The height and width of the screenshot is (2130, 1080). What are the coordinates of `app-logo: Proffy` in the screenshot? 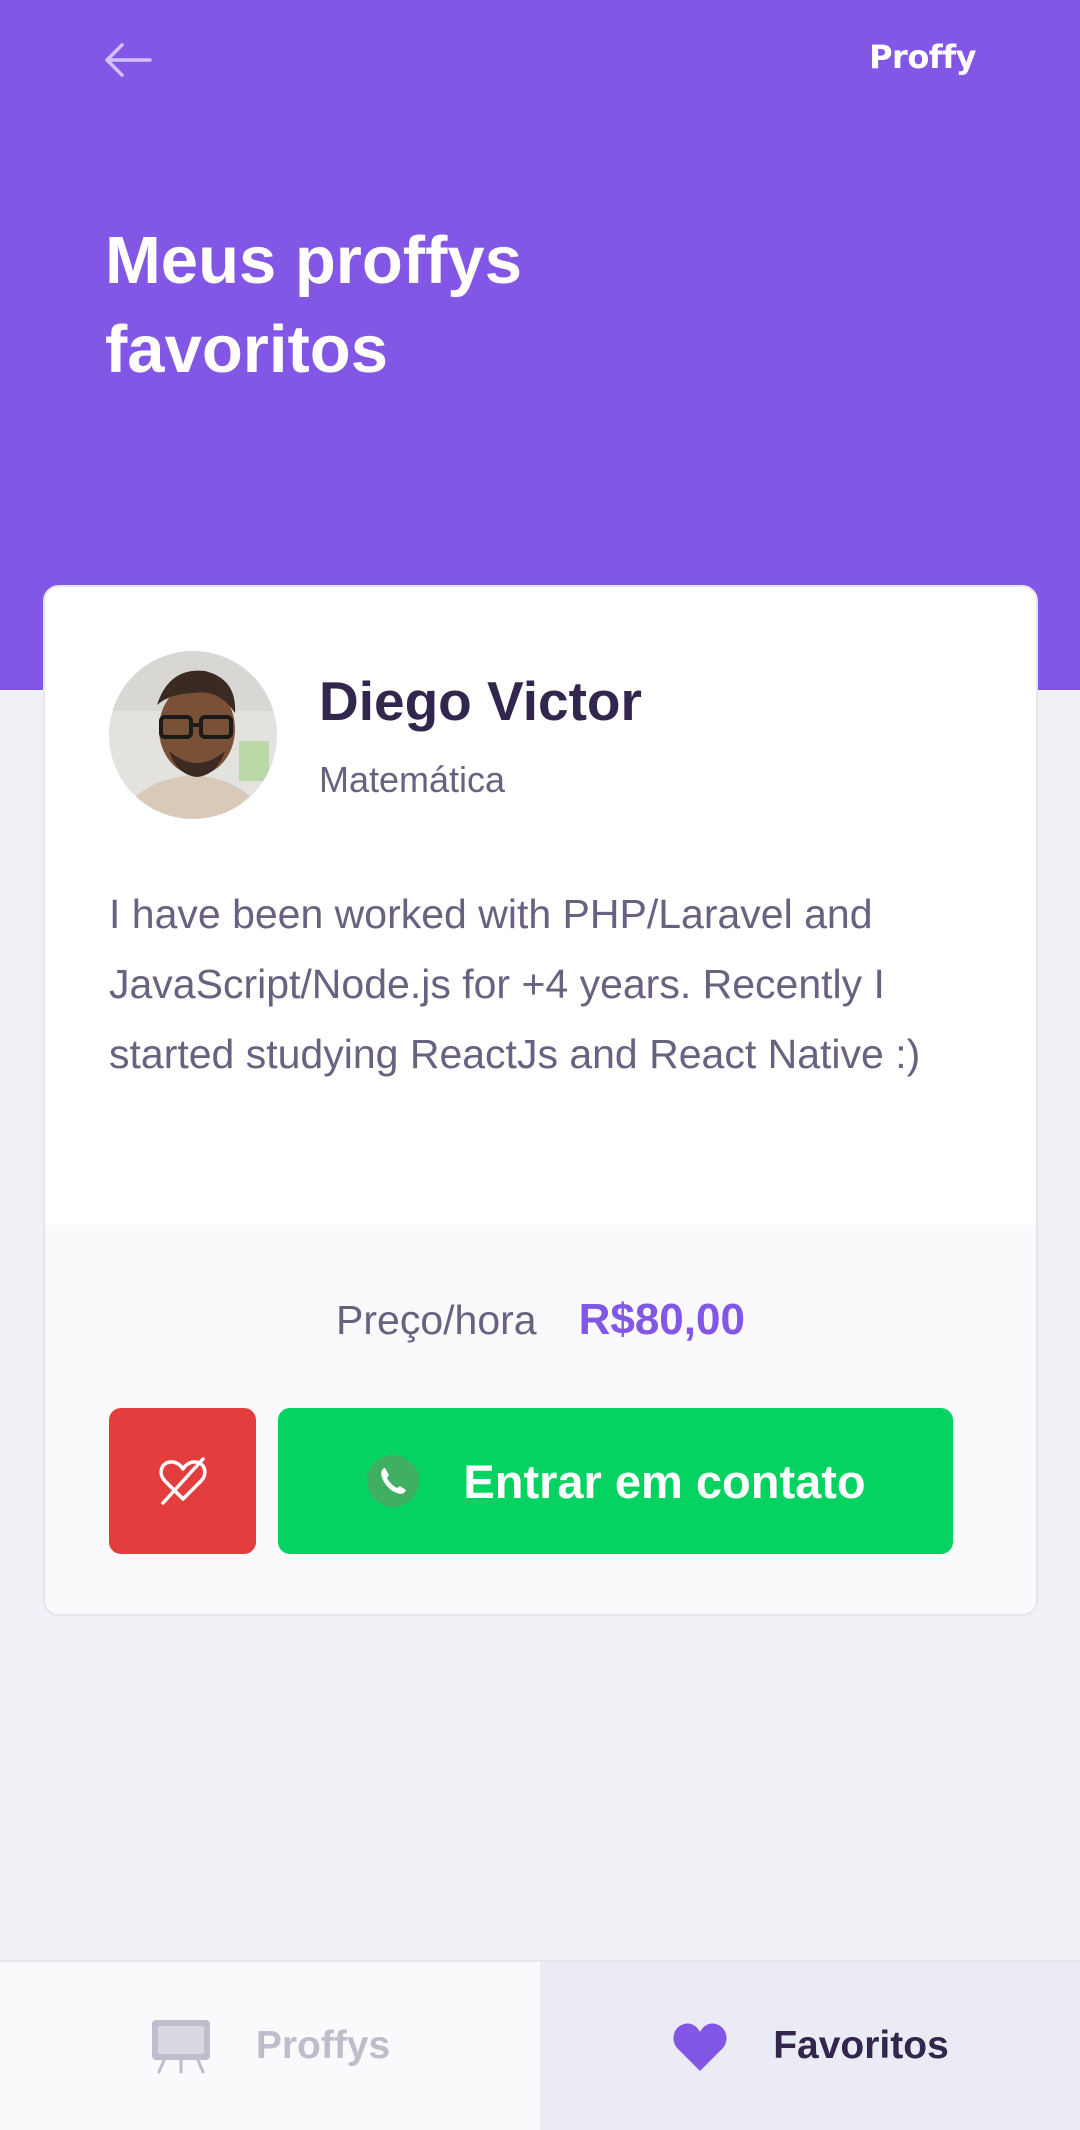 It's located at (922, 57).